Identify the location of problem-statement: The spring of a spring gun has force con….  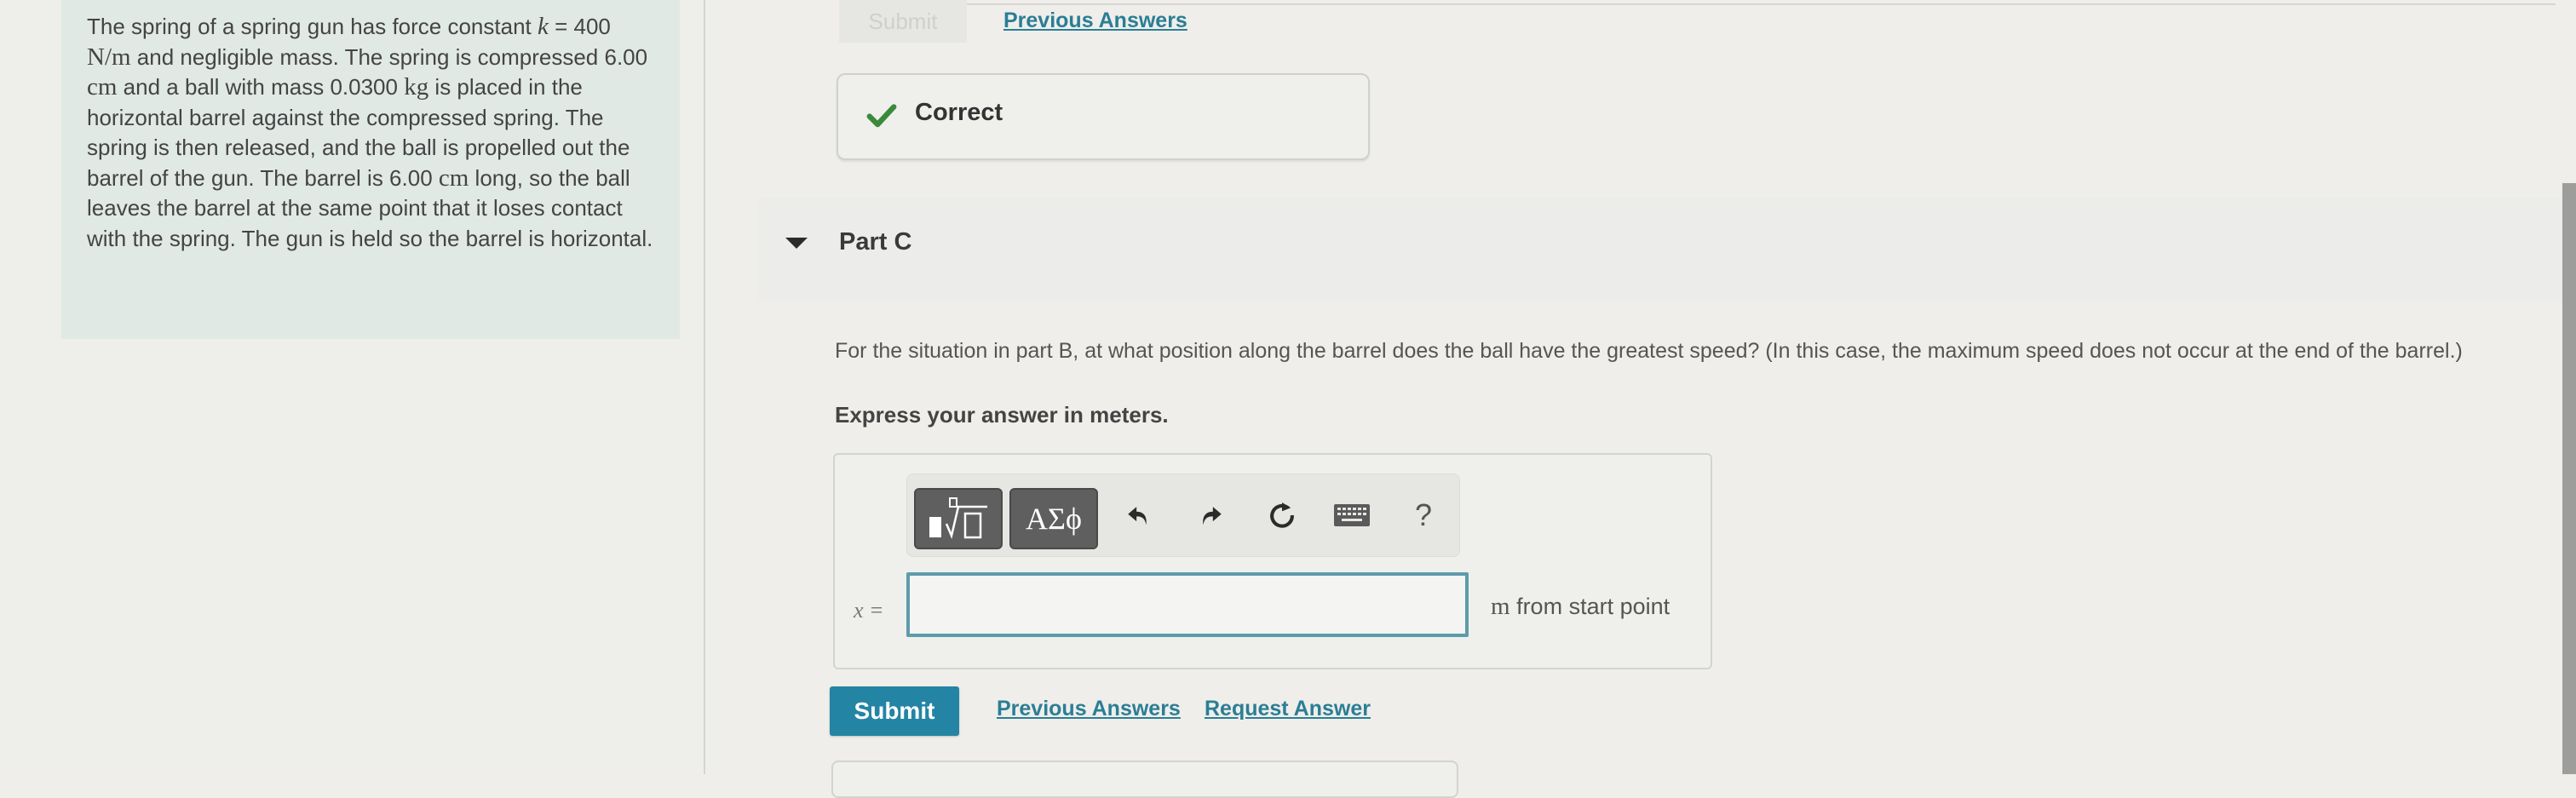
(372, 133).